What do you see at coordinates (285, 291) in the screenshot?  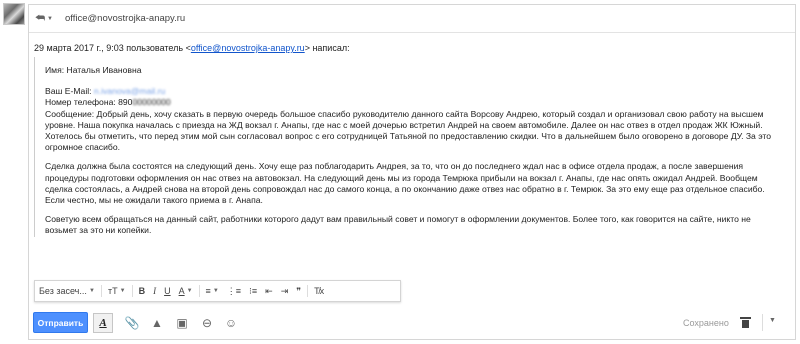 I see `indent-more-icon: ⇥` at bounding box center [285, 291].